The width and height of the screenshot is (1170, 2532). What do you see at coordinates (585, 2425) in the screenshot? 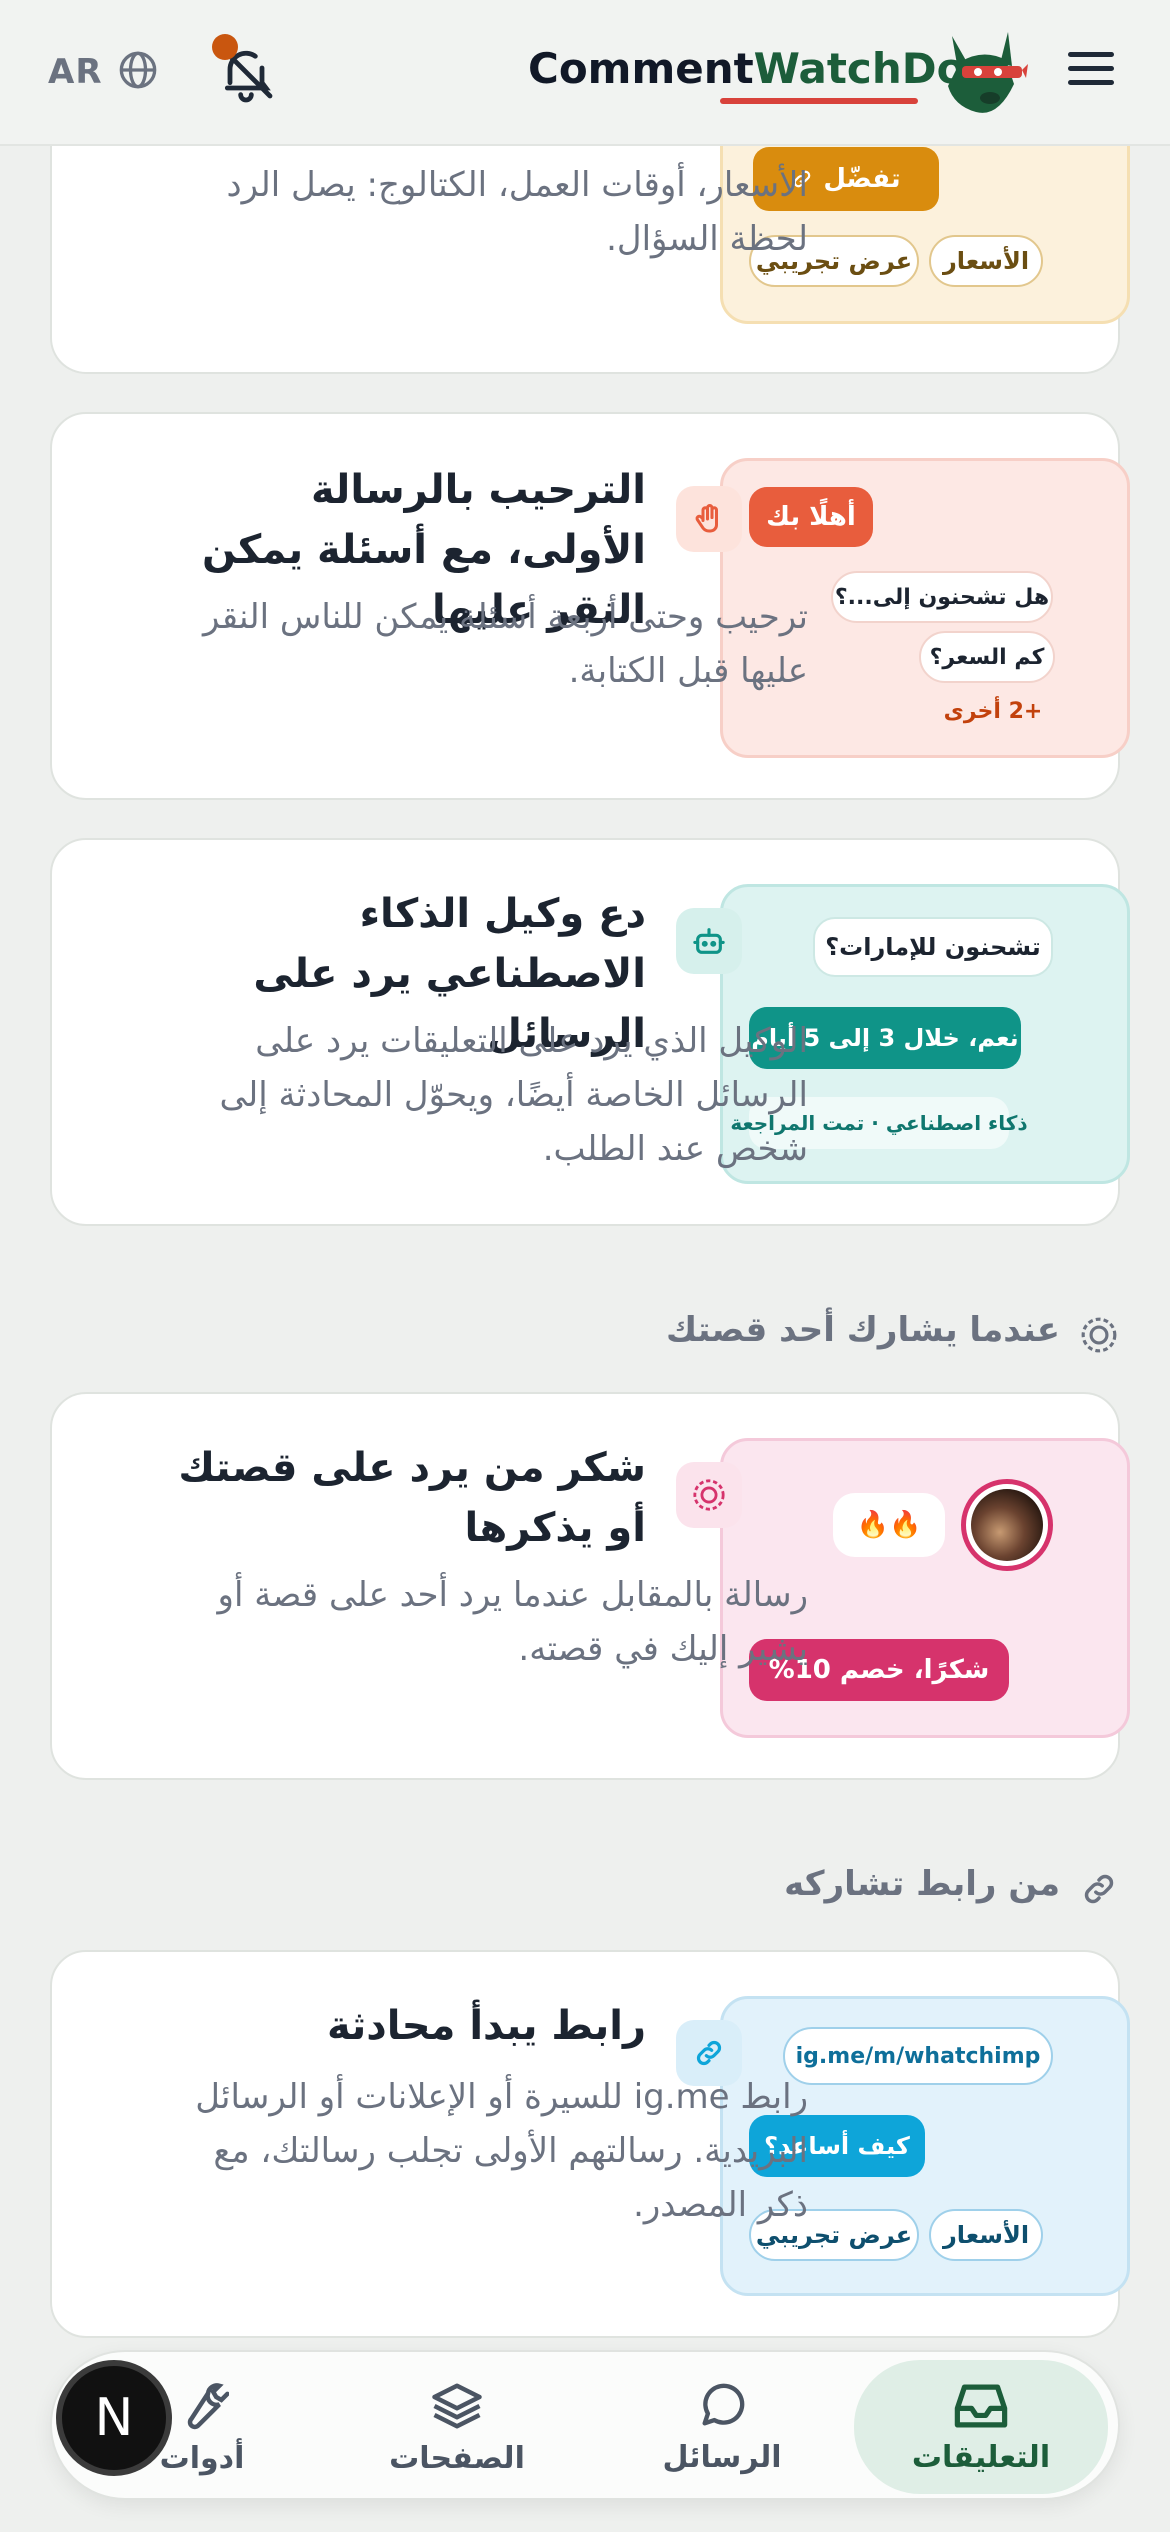
I see `bottom-navigation: التعليقات الرسائل الصفحات أدوات` at bounding box center [585, 2425].